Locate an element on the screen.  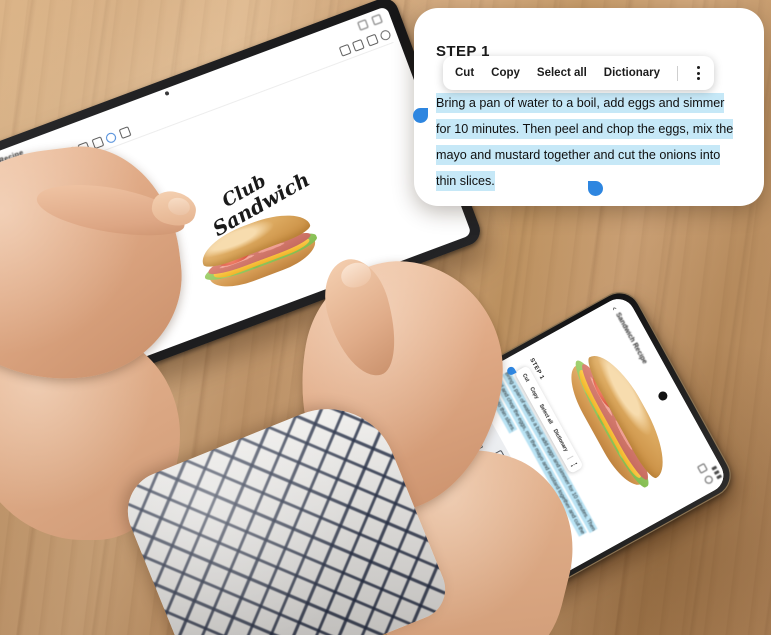
image-icon is located at coordinates (124, 132).